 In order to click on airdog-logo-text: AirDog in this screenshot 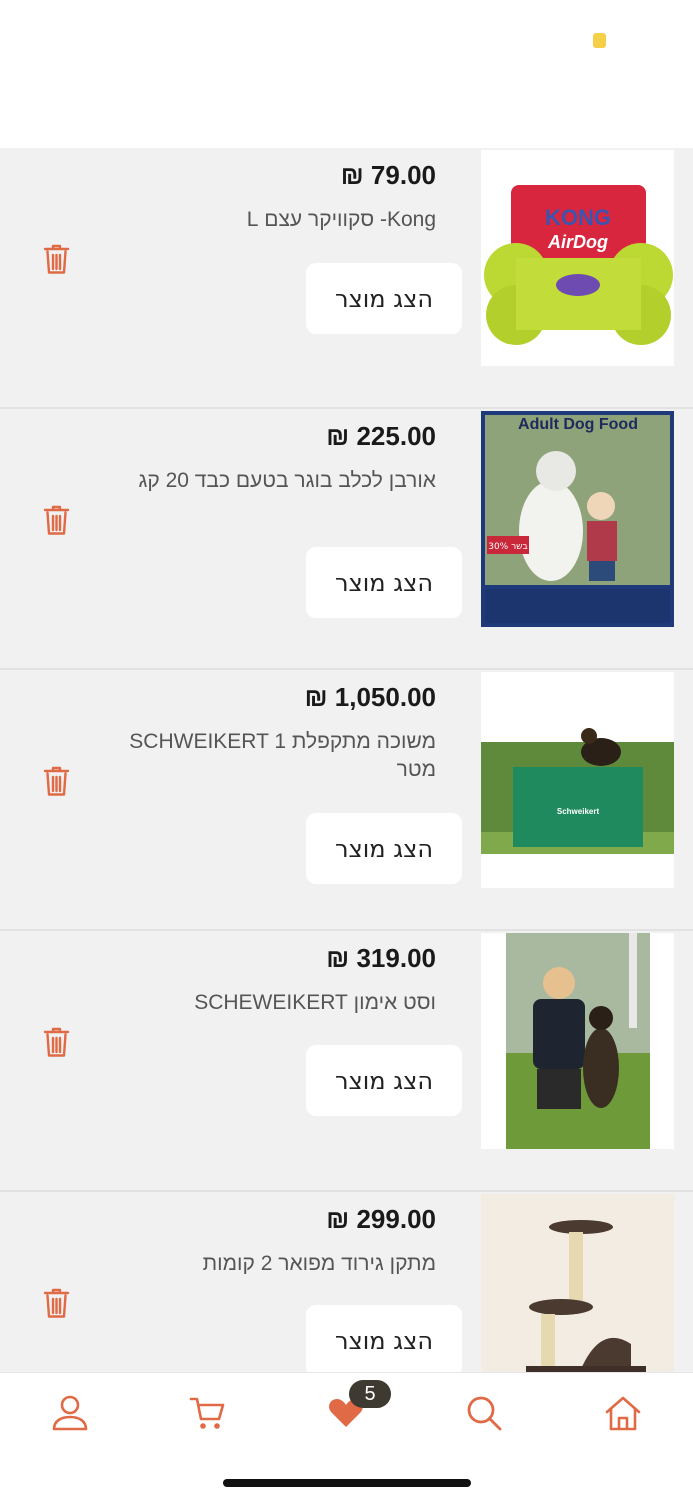, I will do `click(577, 242)`.